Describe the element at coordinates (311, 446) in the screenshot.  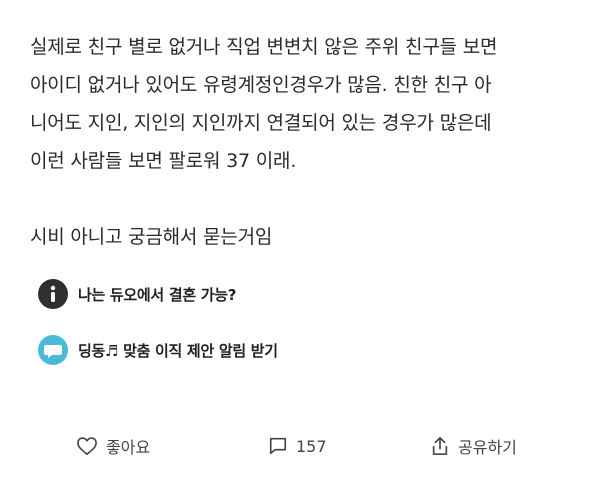
I see `comment-count: 157` at that location.